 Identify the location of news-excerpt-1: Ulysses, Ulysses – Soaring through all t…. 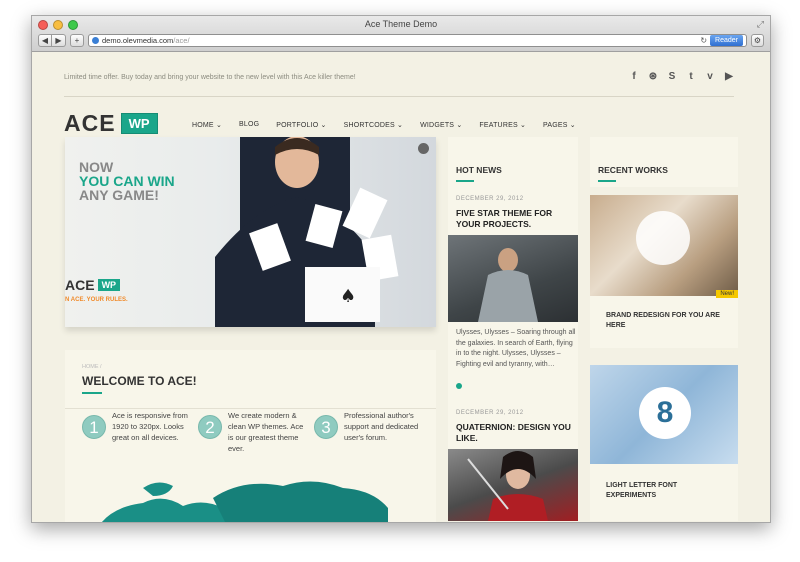
(516, 348).